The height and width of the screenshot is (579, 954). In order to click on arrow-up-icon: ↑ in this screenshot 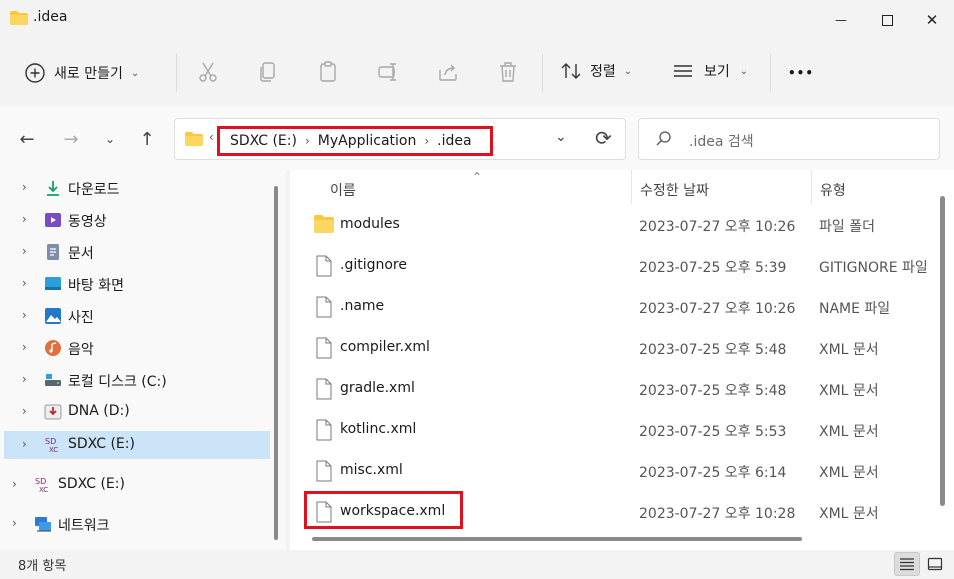, I will do `click(147, 139)`.